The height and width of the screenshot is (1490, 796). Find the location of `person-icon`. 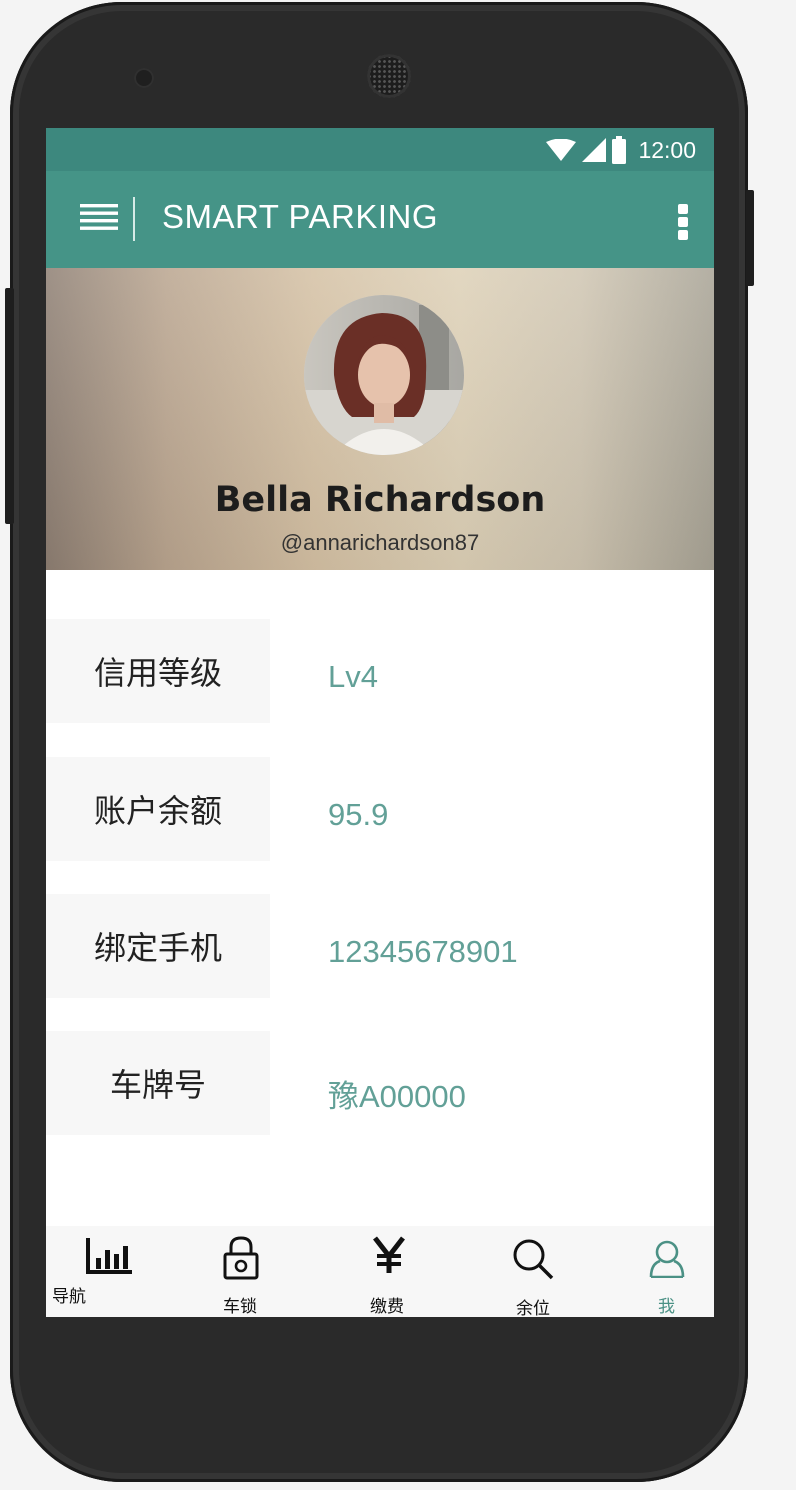

person-icon is located at coordinates (667, 1259).